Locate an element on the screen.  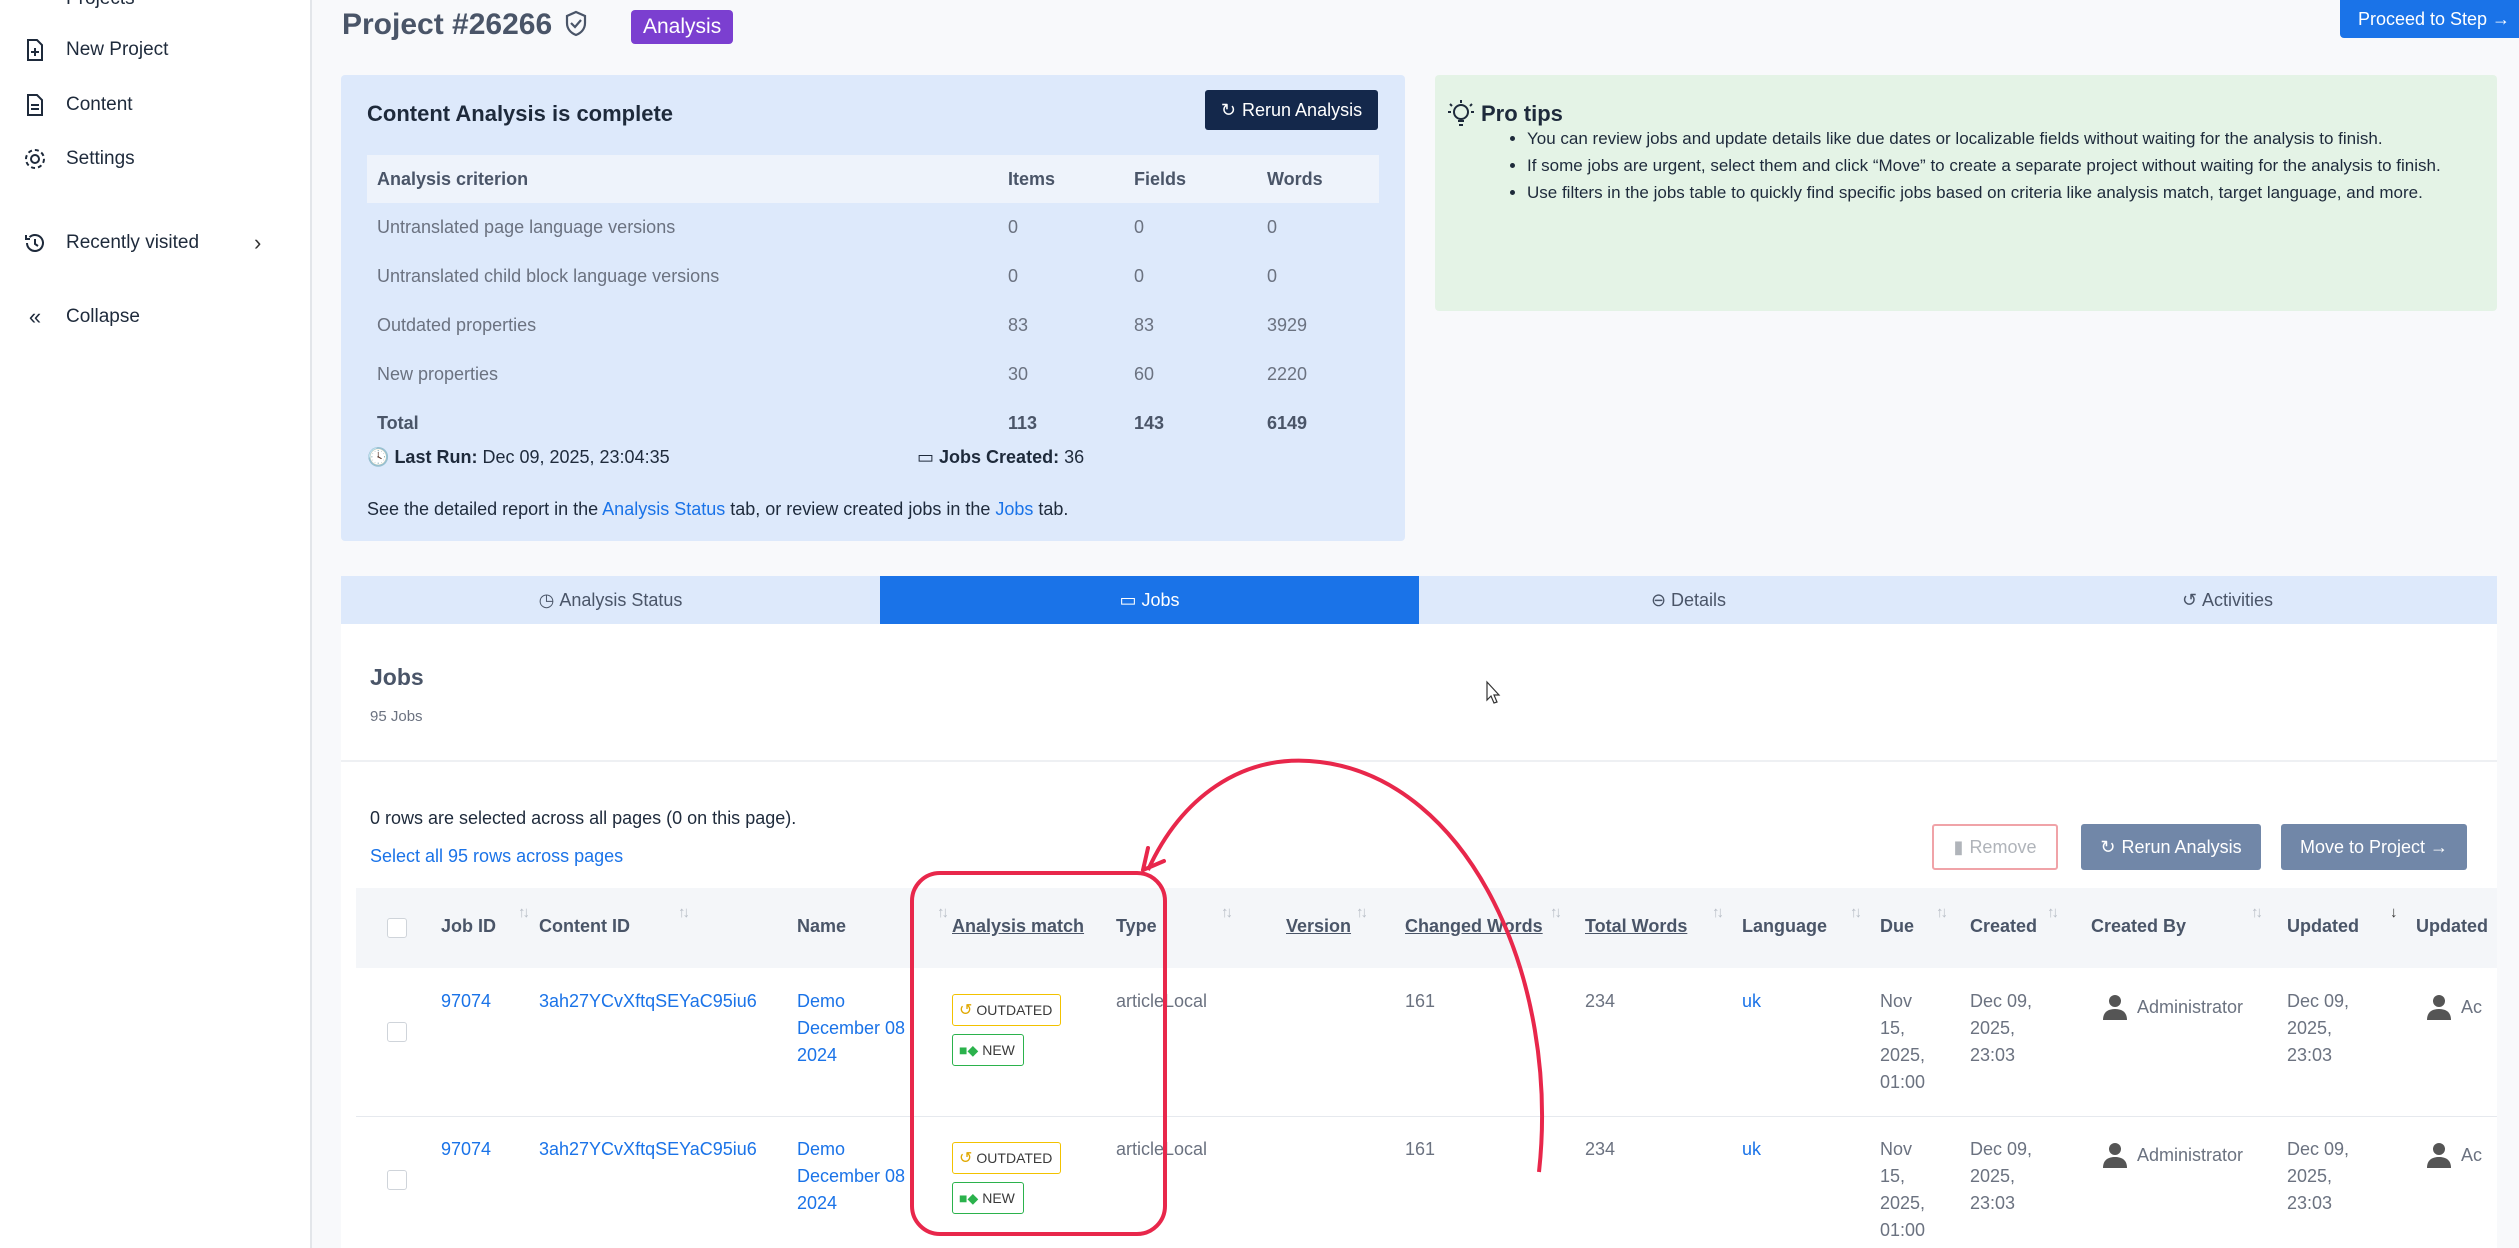
double-chevron-left-icon: « is located at coordinates (35, 316).